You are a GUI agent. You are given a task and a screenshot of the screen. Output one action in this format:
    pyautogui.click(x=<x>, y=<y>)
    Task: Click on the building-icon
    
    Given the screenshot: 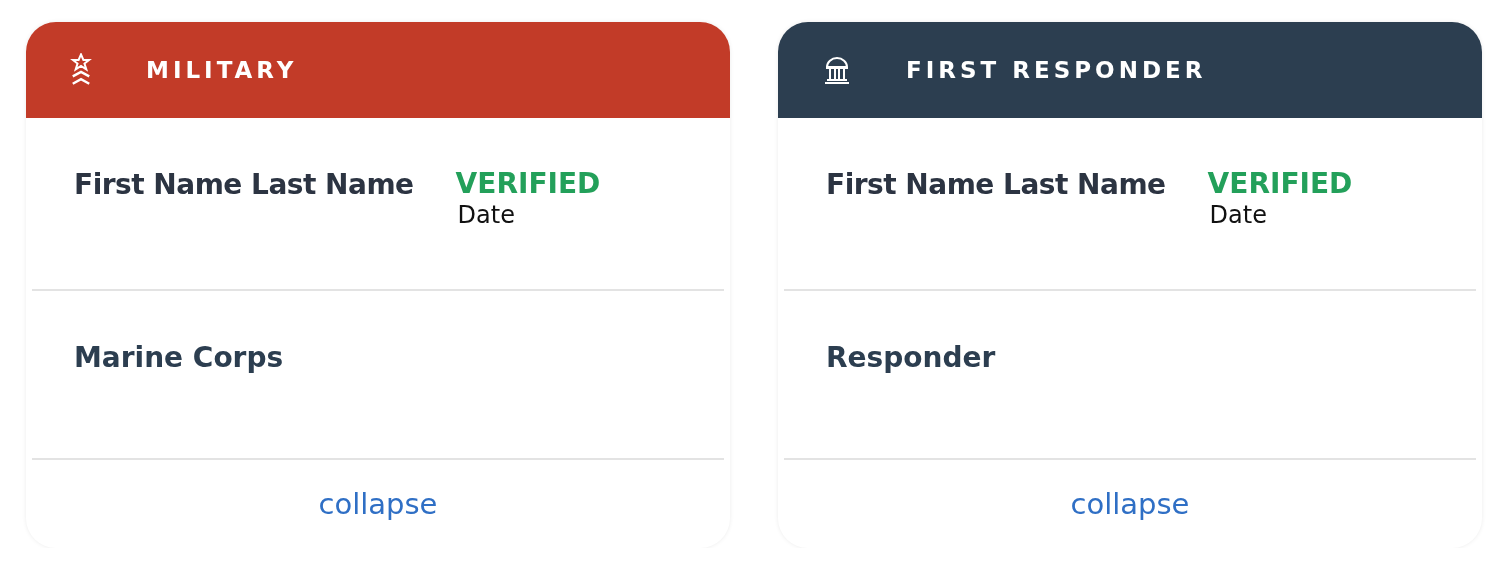 What is the action you would take?
    pyautogui.click(x=837, y=70)
    